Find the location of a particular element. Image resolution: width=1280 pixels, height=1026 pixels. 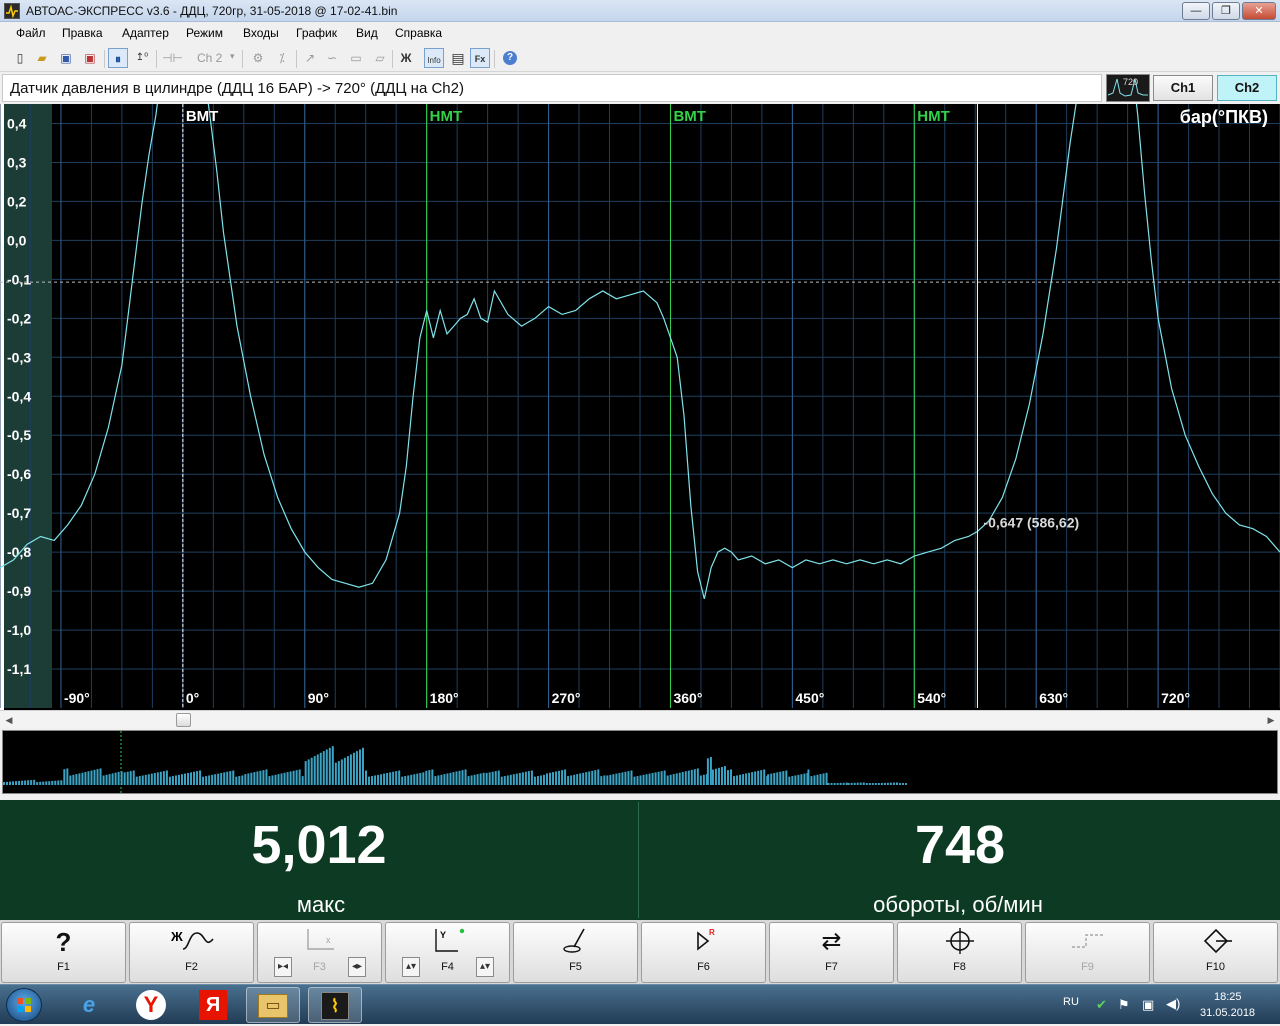

filter-icon: ⁒ is located at coordinates (282, 58).